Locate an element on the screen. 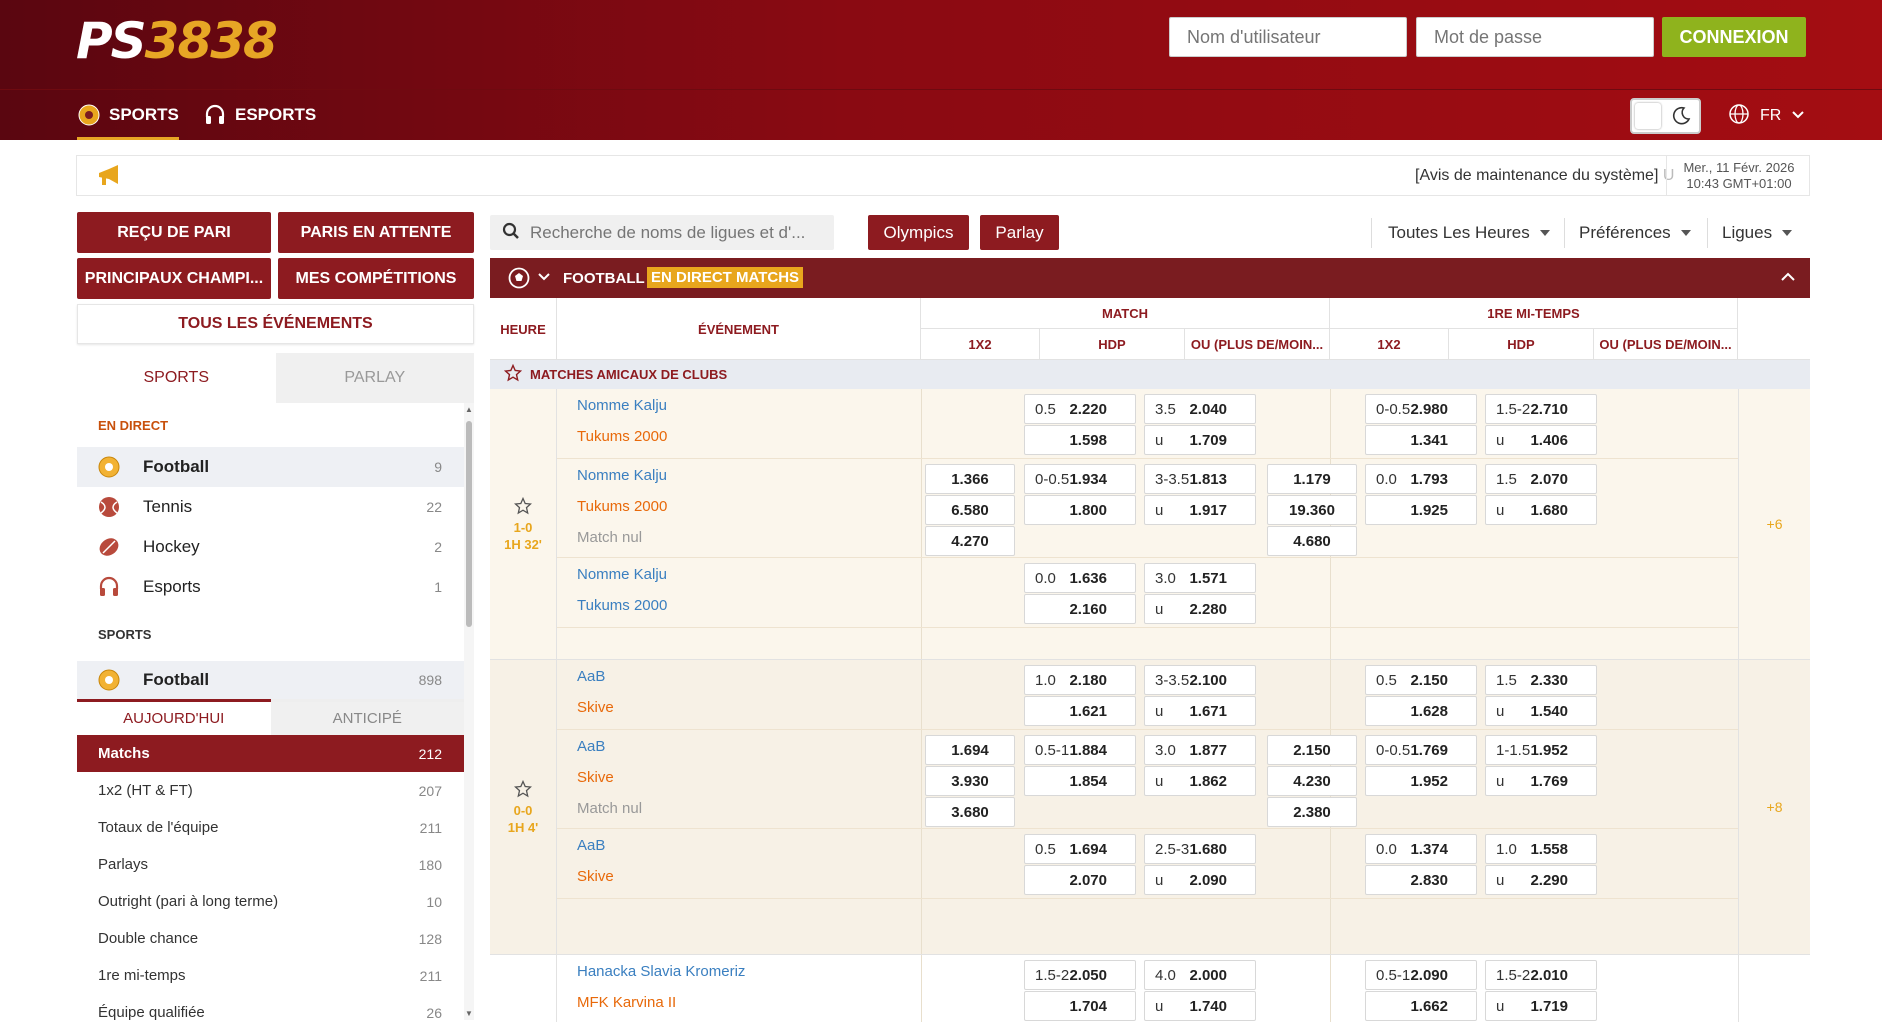 The width and height of the screenshot is (1882, 1022). odds-half-hdp-away: 2.830 is located at coordinates (1421, 880).